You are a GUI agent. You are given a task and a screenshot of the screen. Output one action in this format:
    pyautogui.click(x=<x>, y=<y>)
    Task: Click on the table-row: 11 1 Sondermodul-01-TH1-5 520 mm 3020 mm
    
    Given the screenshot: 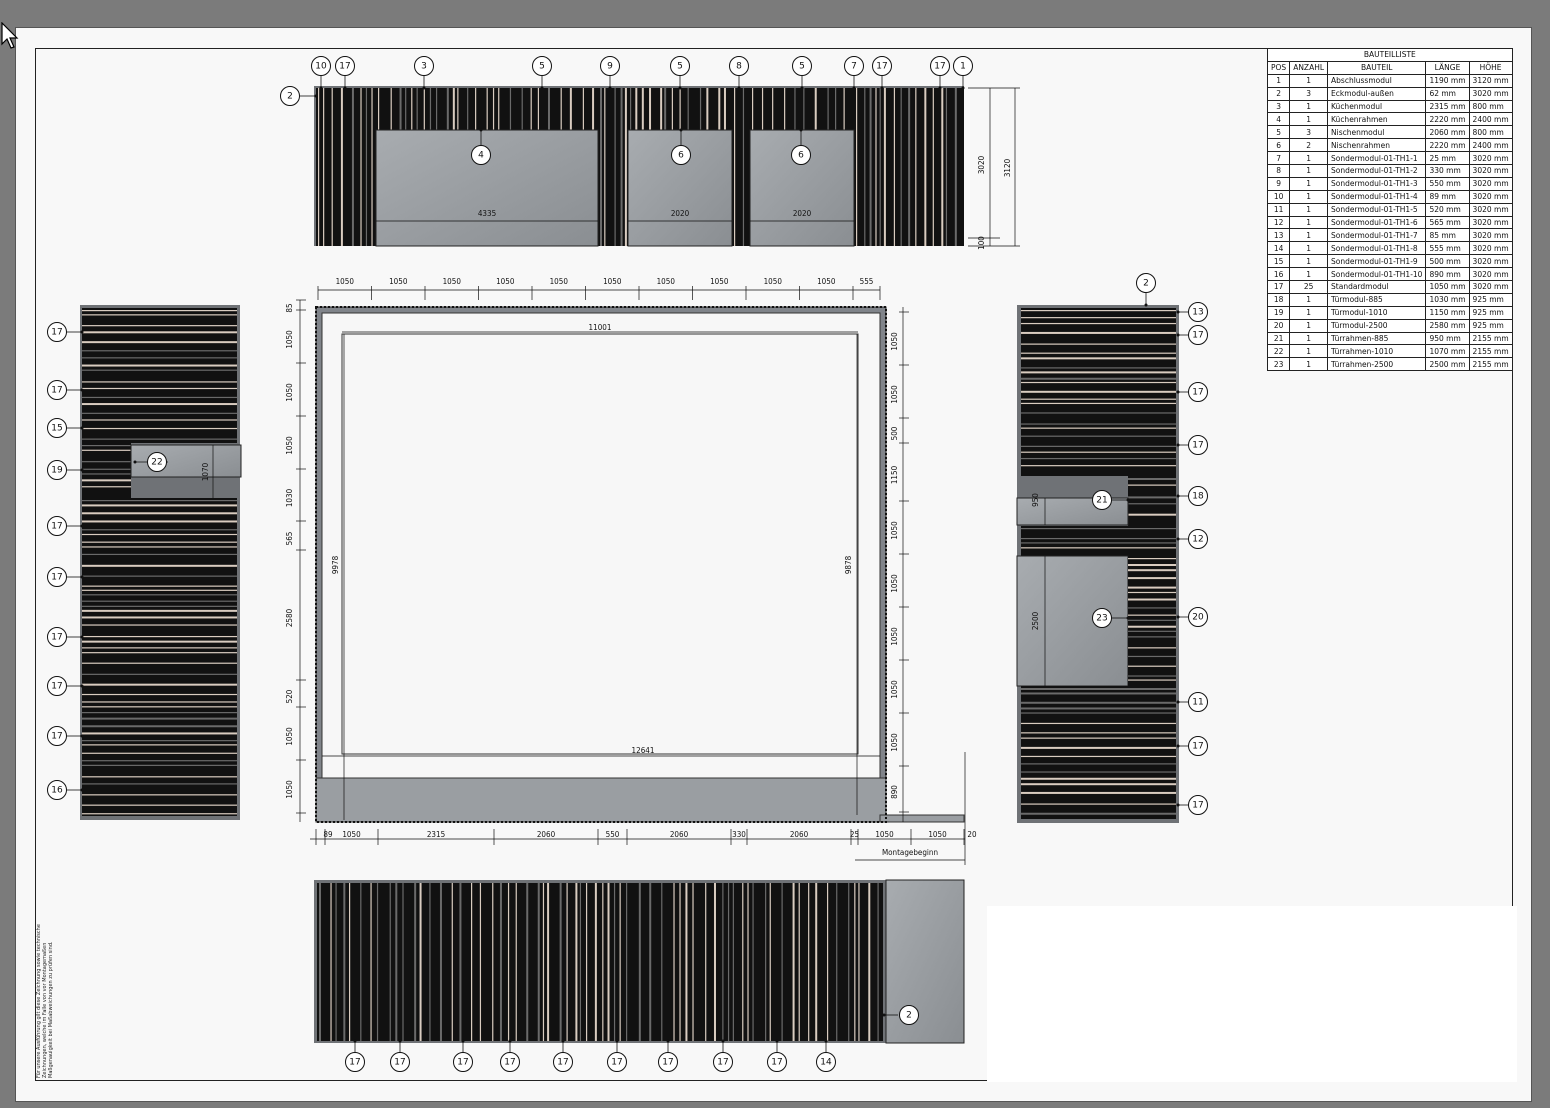 What is the action you would take?
    pyautogui.click(x=1389, y=209)
    